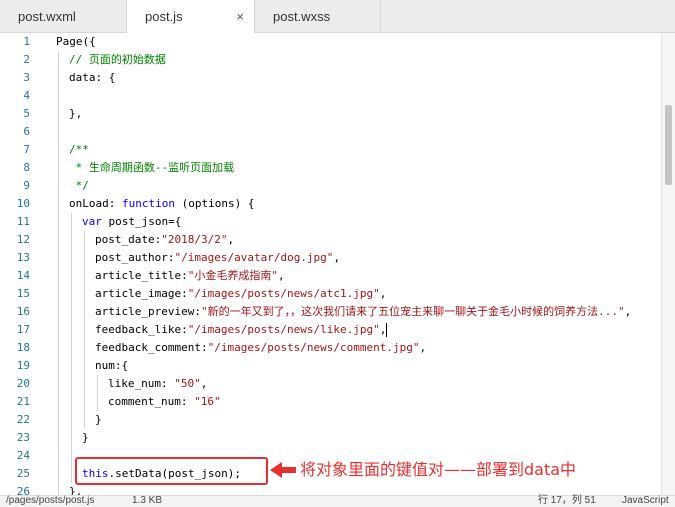 The image size is (675, 507). What do you see at coordinates (23, 365) in the screenshot?
I see `line-number: 19` at bounding box center [23, 365].